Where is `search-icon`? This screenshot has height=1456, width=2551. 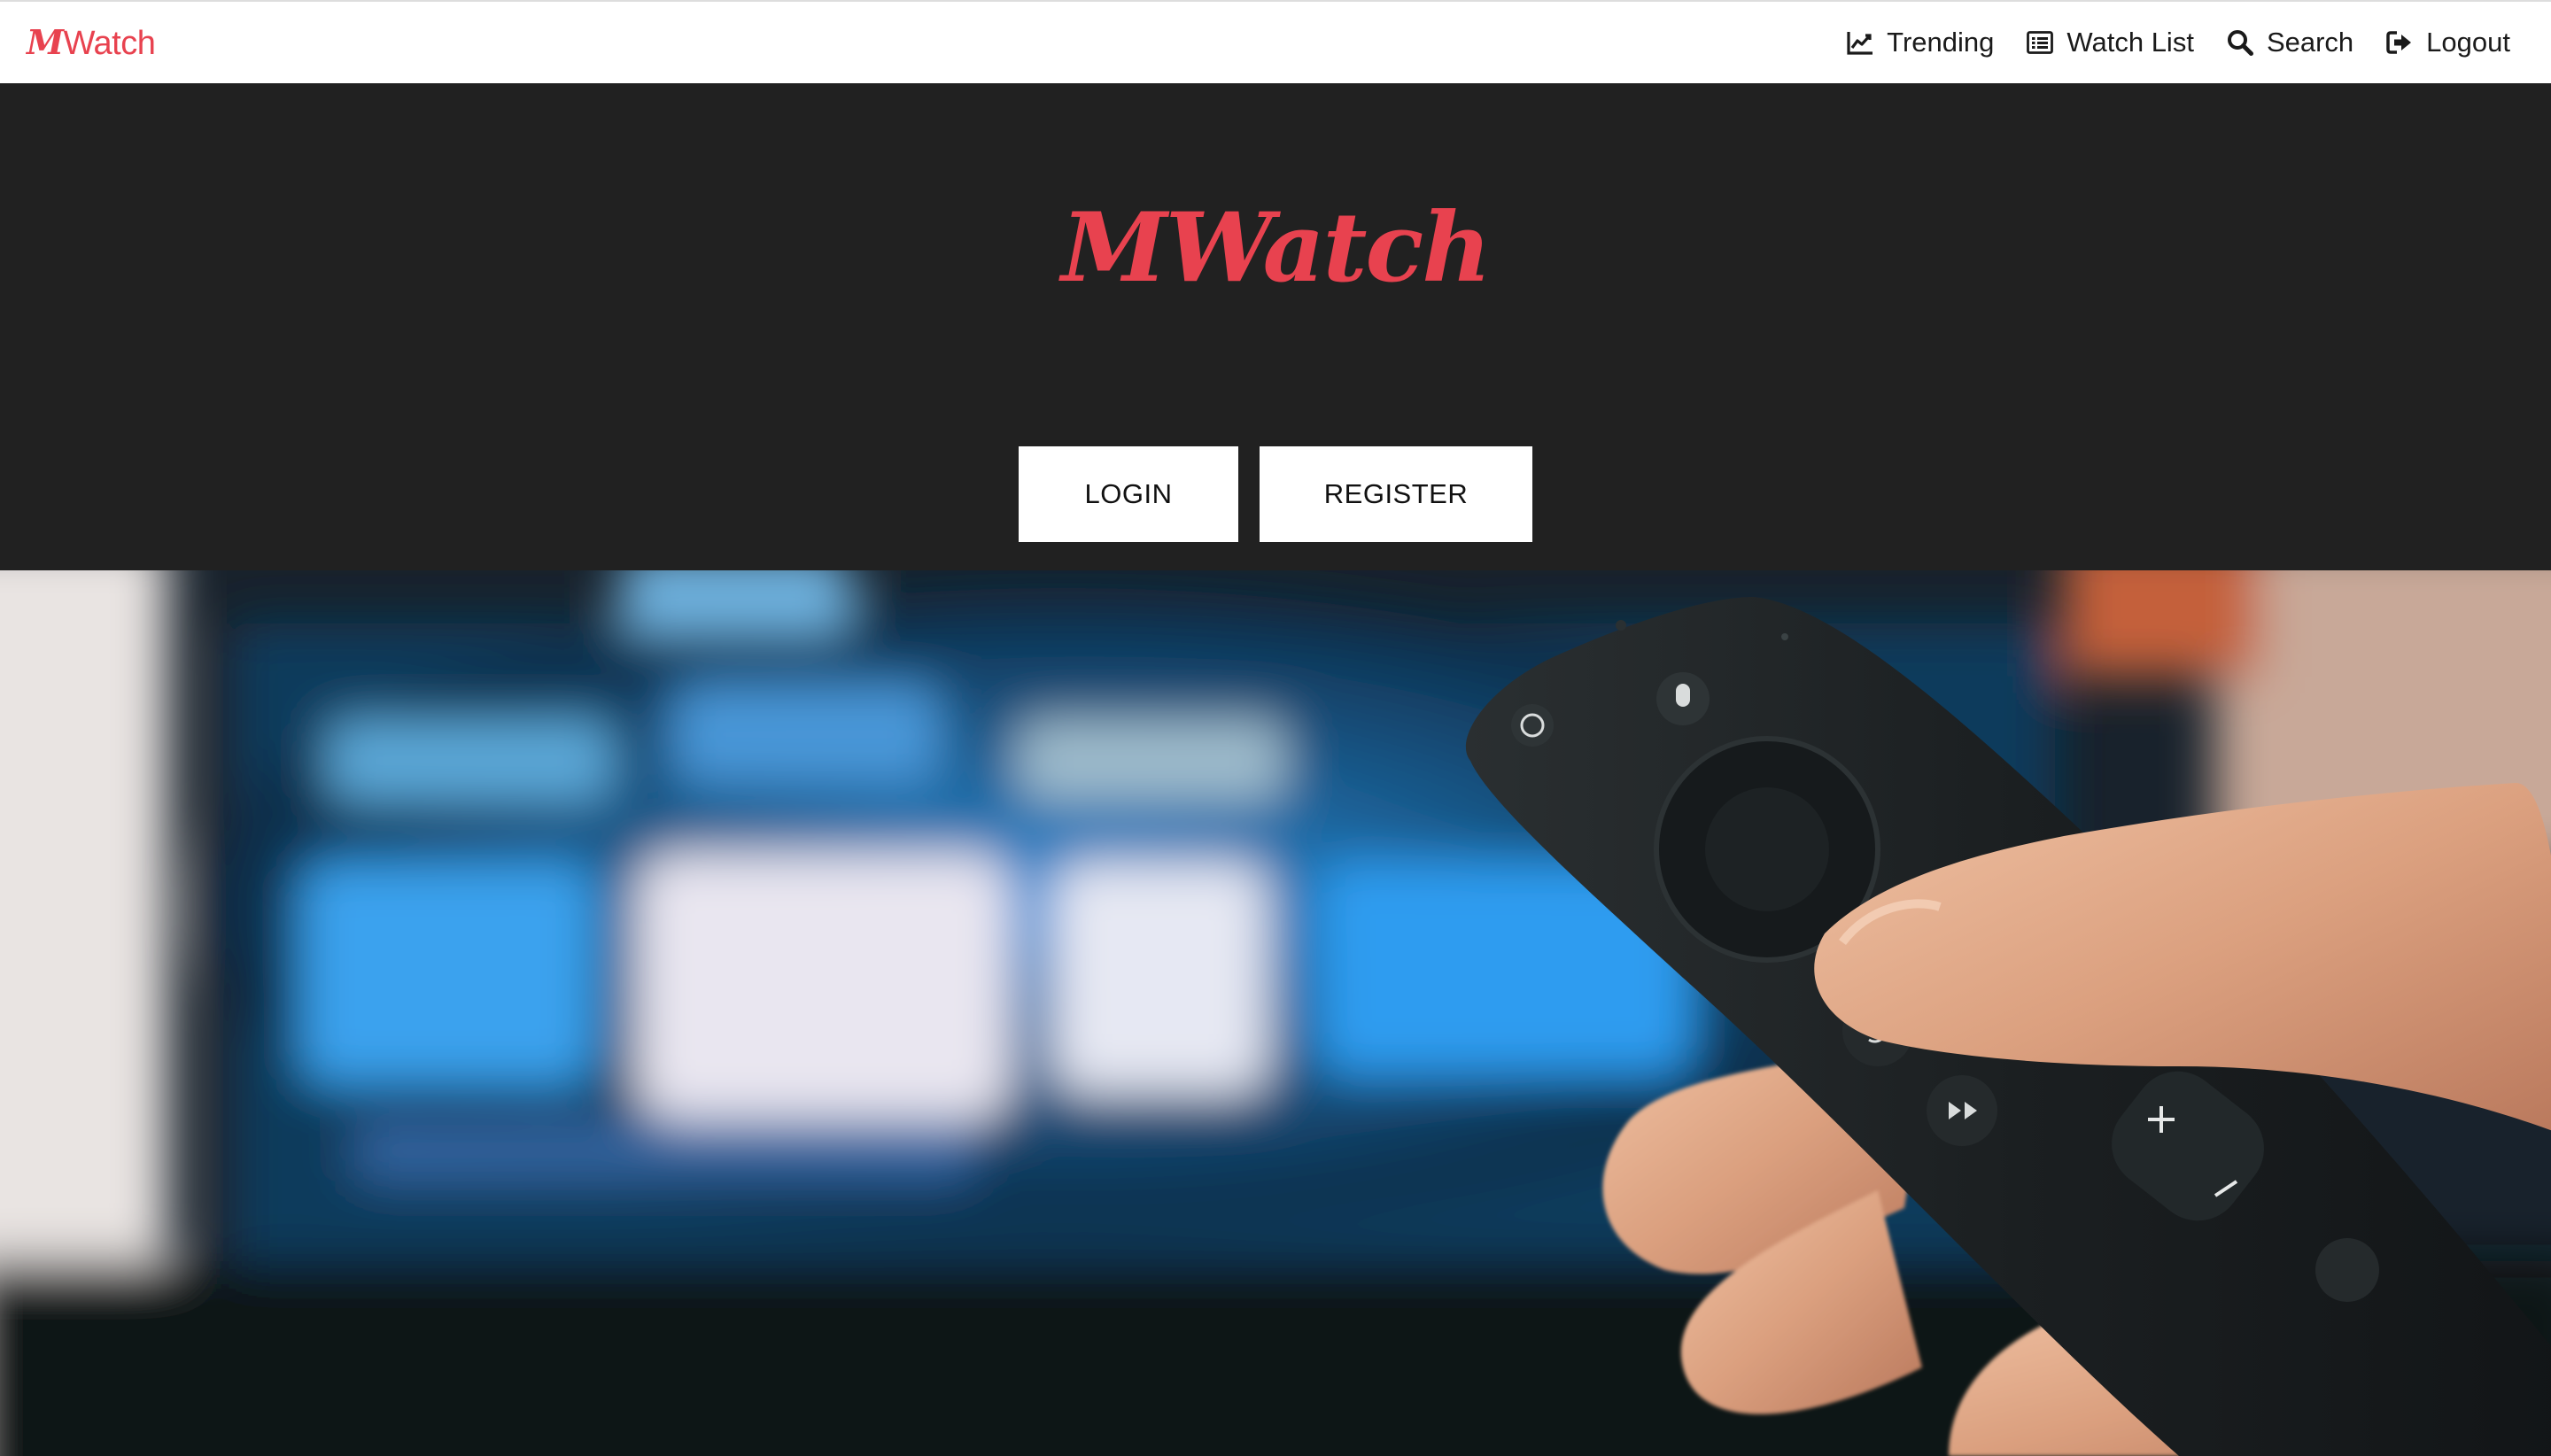 search-icon is located at coordinates (2240, 43).